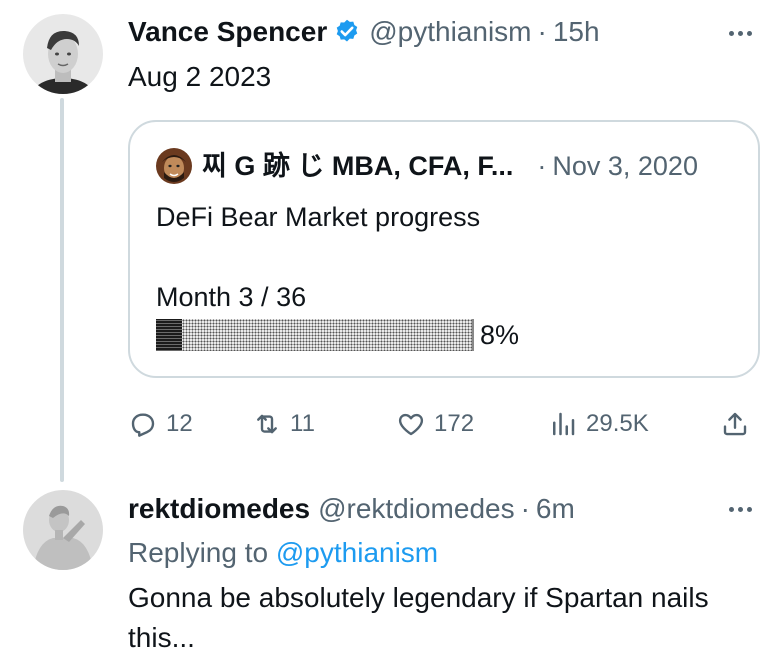 Image resolution: width=784 pixels, height=672 pixels. Describe the element at coordinates (364, 32) in the screenshot. I see `tweet-header: Vance Spencer @pythianism · 15h` at that location.